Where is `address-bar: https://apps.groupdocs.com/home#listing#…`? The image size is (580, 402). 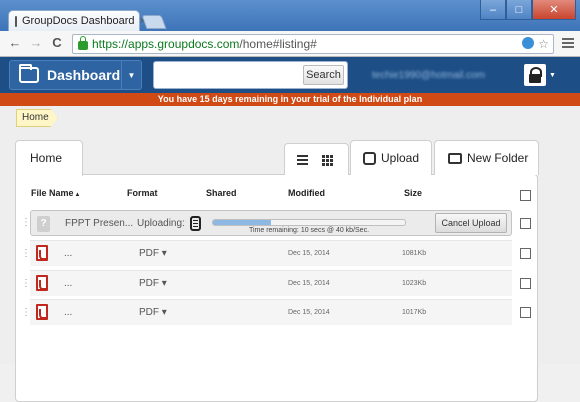 address-bar: https://apps.groupdocs.com/home#listing#… is located at coordinates (313, 44).